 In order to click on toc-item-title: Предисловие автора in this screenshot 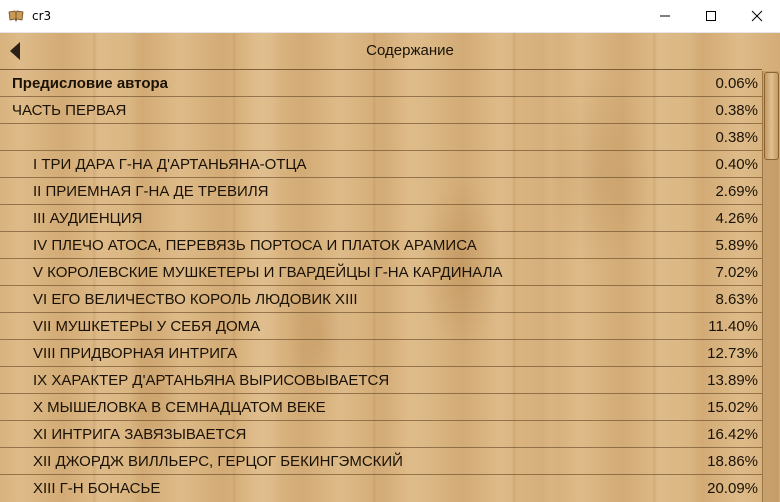, I will do `click(90, 83)`.